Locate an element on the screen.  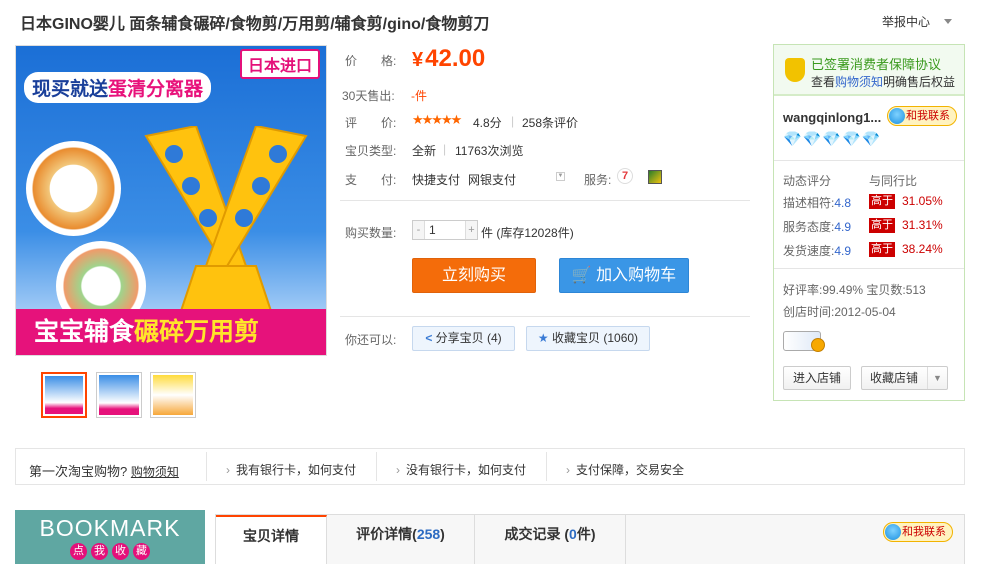
score-row-service: 服务态度:4.9 is located at coordinates (817, 226).